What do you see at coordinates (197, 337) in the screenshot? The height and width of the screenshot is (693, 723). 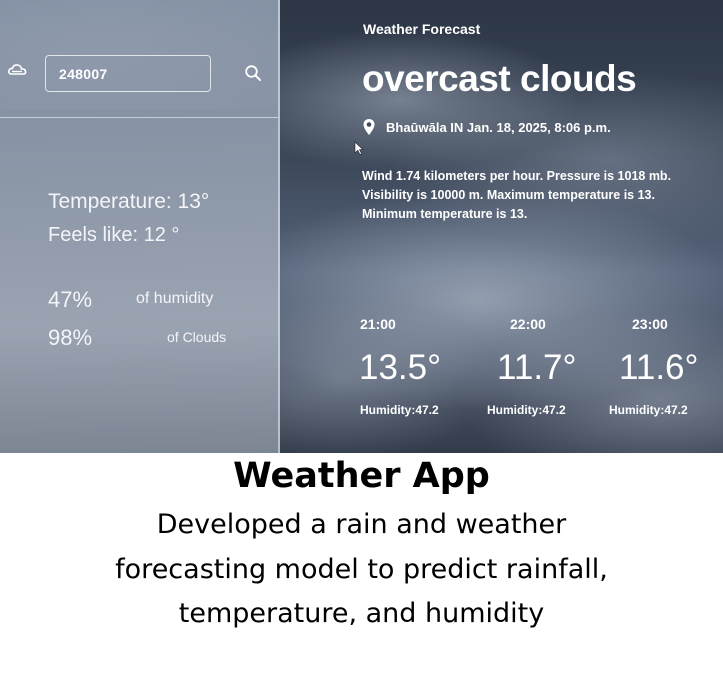 I see `clouds-label: of Clouds` at bounding box center [197, 337].